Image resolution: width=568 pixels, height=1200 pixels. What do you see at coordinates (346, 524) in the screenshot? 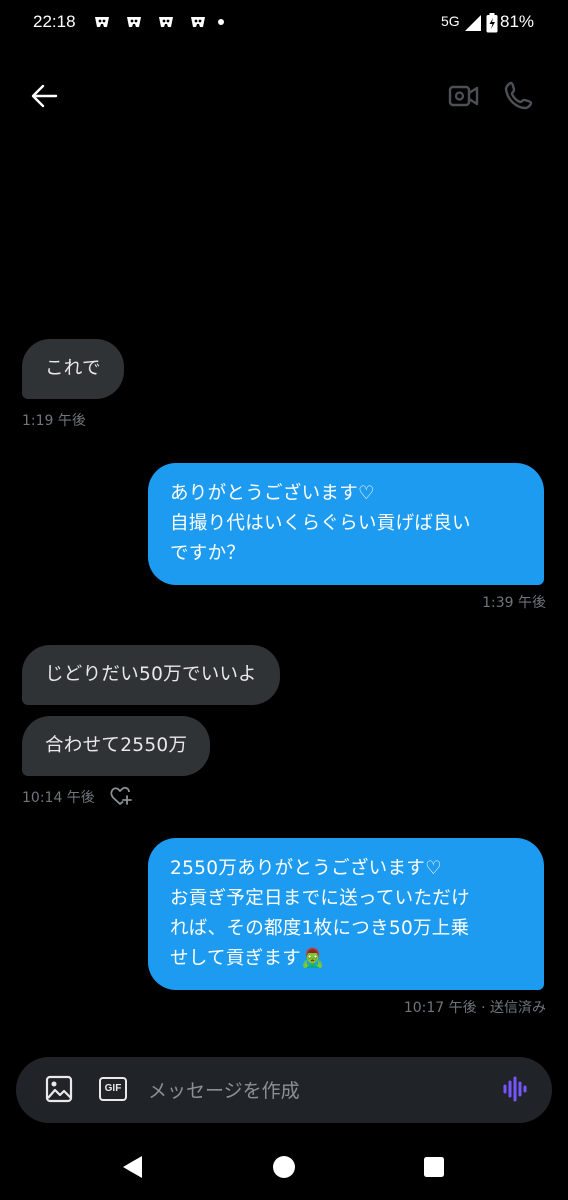
I see `sent-message-bubble: ありがとうございます♡ 自撮り代はいくらぐらい貢げば良い ですか？` at bounding box center [346, 524].